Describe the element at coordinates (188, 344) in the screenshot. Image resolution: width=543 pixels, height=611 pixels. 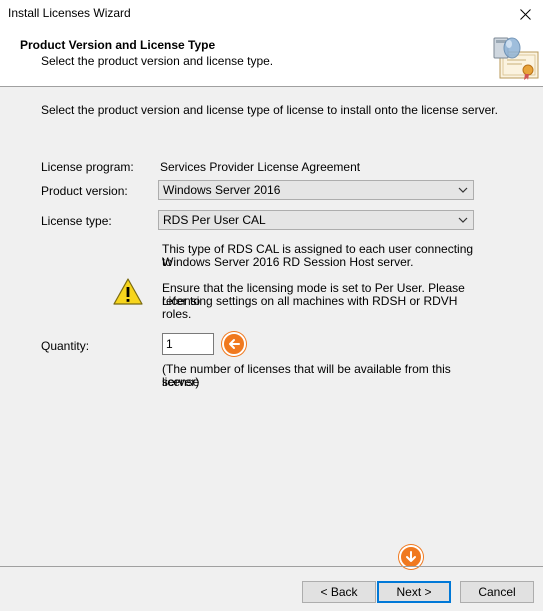
I see `quantity-input` at that location.